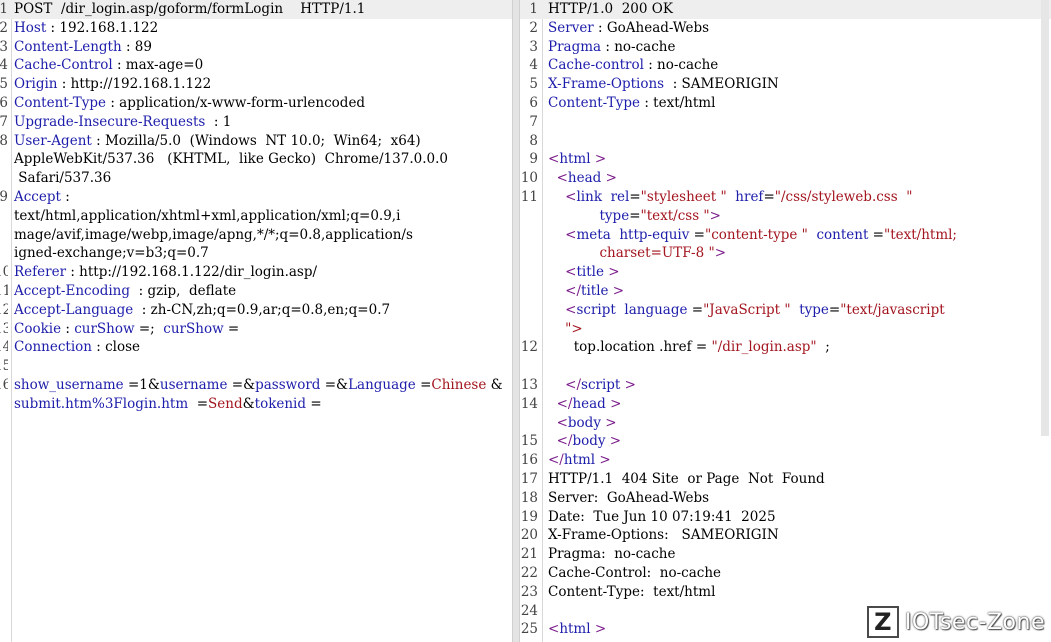 Image resolution: width=1051 pixels, height=642 pixels. Describe the element at coordinates (785, 272) in the screenshot. I see `response-line: <title >` at that location.